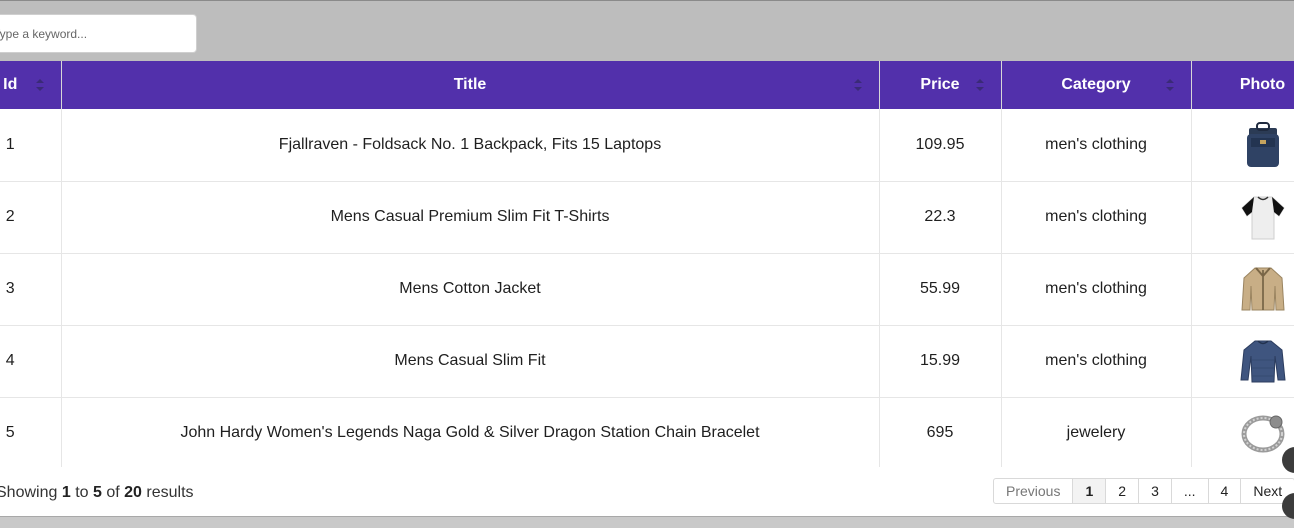 This screenshot has width=1294, height=528. Describe the element at coordinates (170, 492) in the screenshot. I see `summary-suffix: results` at that location.